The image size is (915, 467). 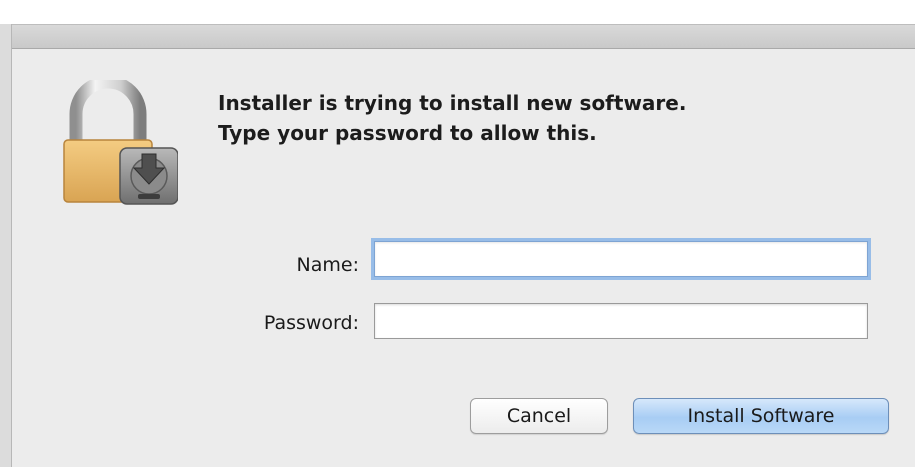 I want to click on window-titlebar, so click(x=457, y=24).